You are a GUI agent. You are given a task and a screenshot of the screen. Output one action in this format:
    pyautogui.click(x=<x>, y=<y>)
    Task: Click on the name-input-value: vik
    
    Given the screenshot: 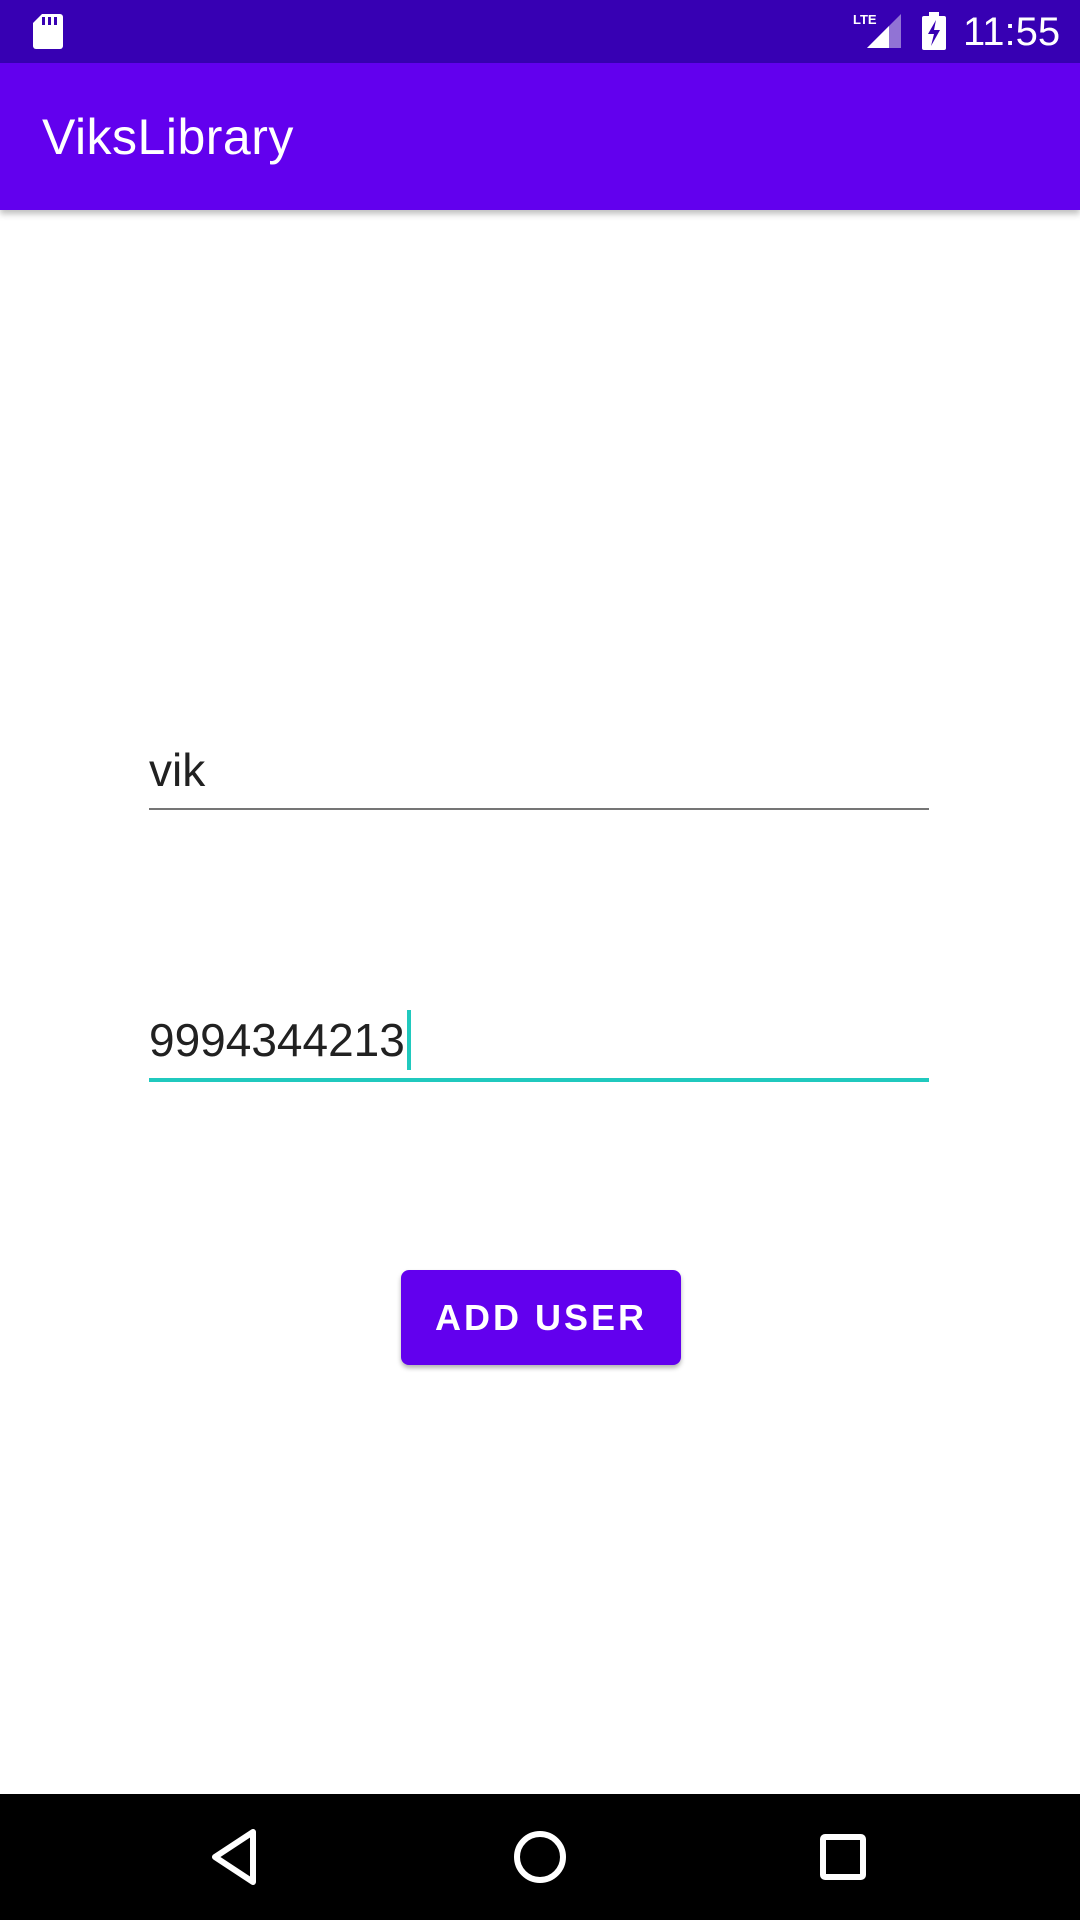 What is the action you would take?
    pyautogui.click(x=177, y=770)
    